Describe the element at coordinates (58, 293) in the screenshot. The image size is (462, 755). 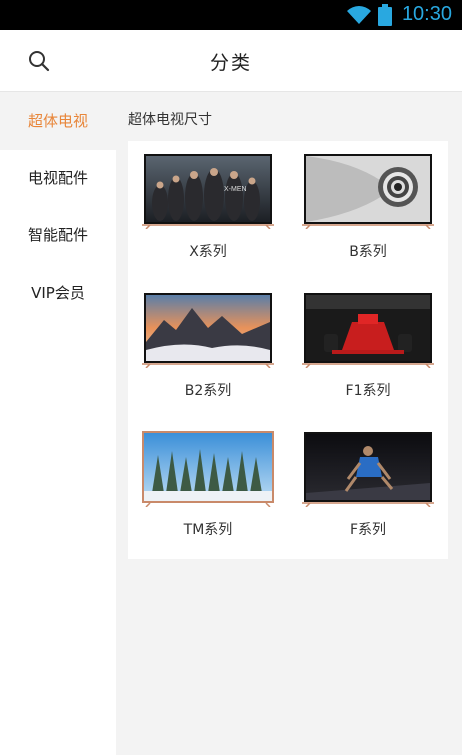
I see `sidebar-item-vip: VIP会员` at that location.